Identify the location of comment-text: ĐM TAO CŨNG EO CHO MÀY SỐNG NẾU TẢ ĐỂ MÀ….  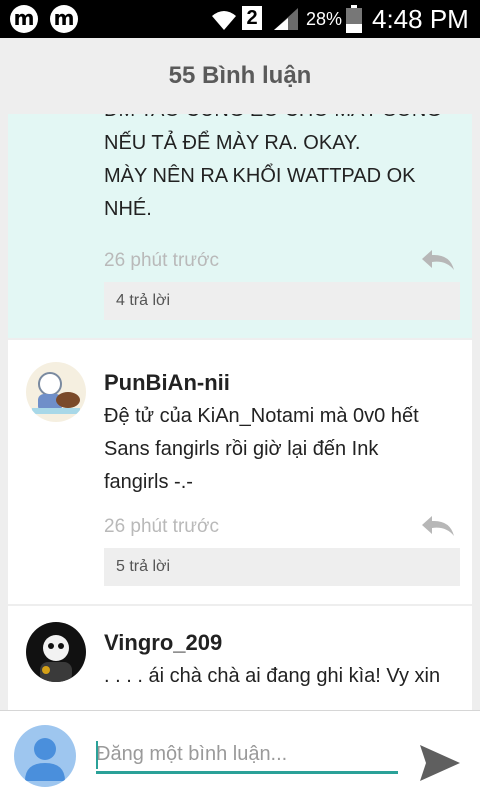
(279, 170).